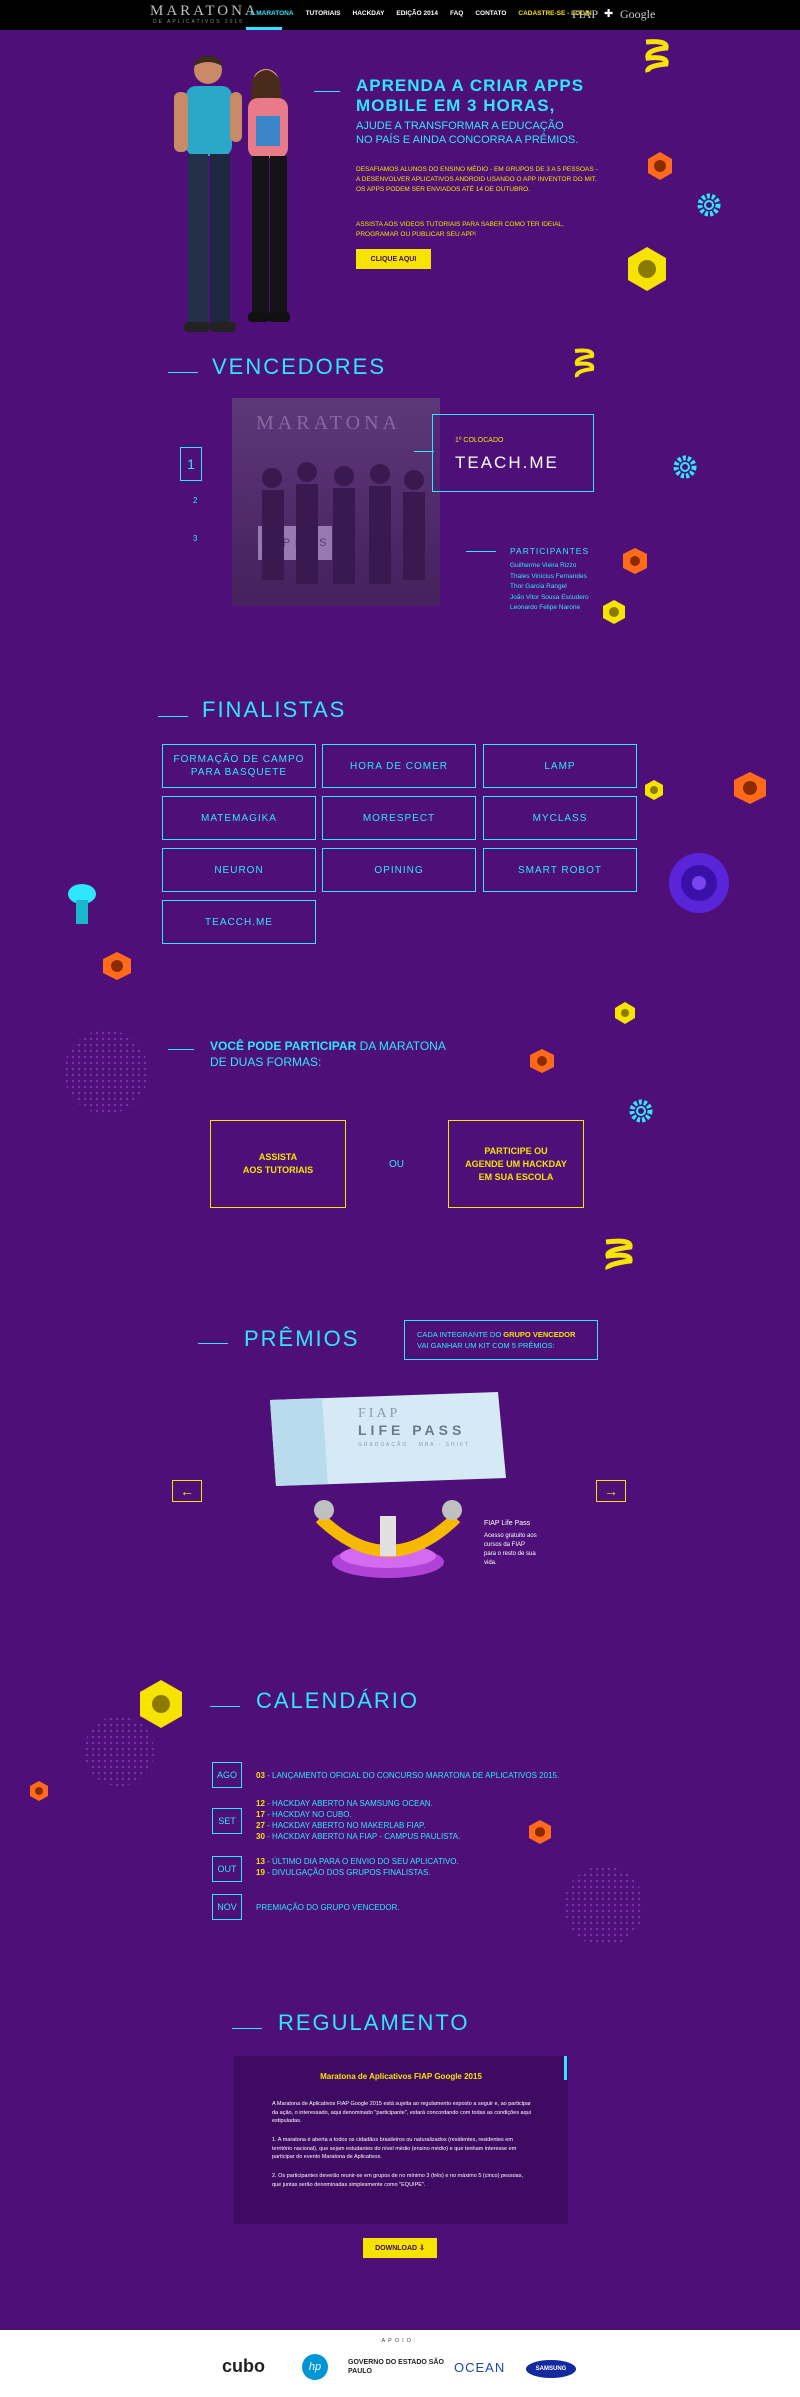 Image resolution: width=800 pixels, height=2397 pixels. What do you see at coordinates (609, 14) in the screenshot?
I see `plus-icon: ✚` at bounding box center [609, 14].